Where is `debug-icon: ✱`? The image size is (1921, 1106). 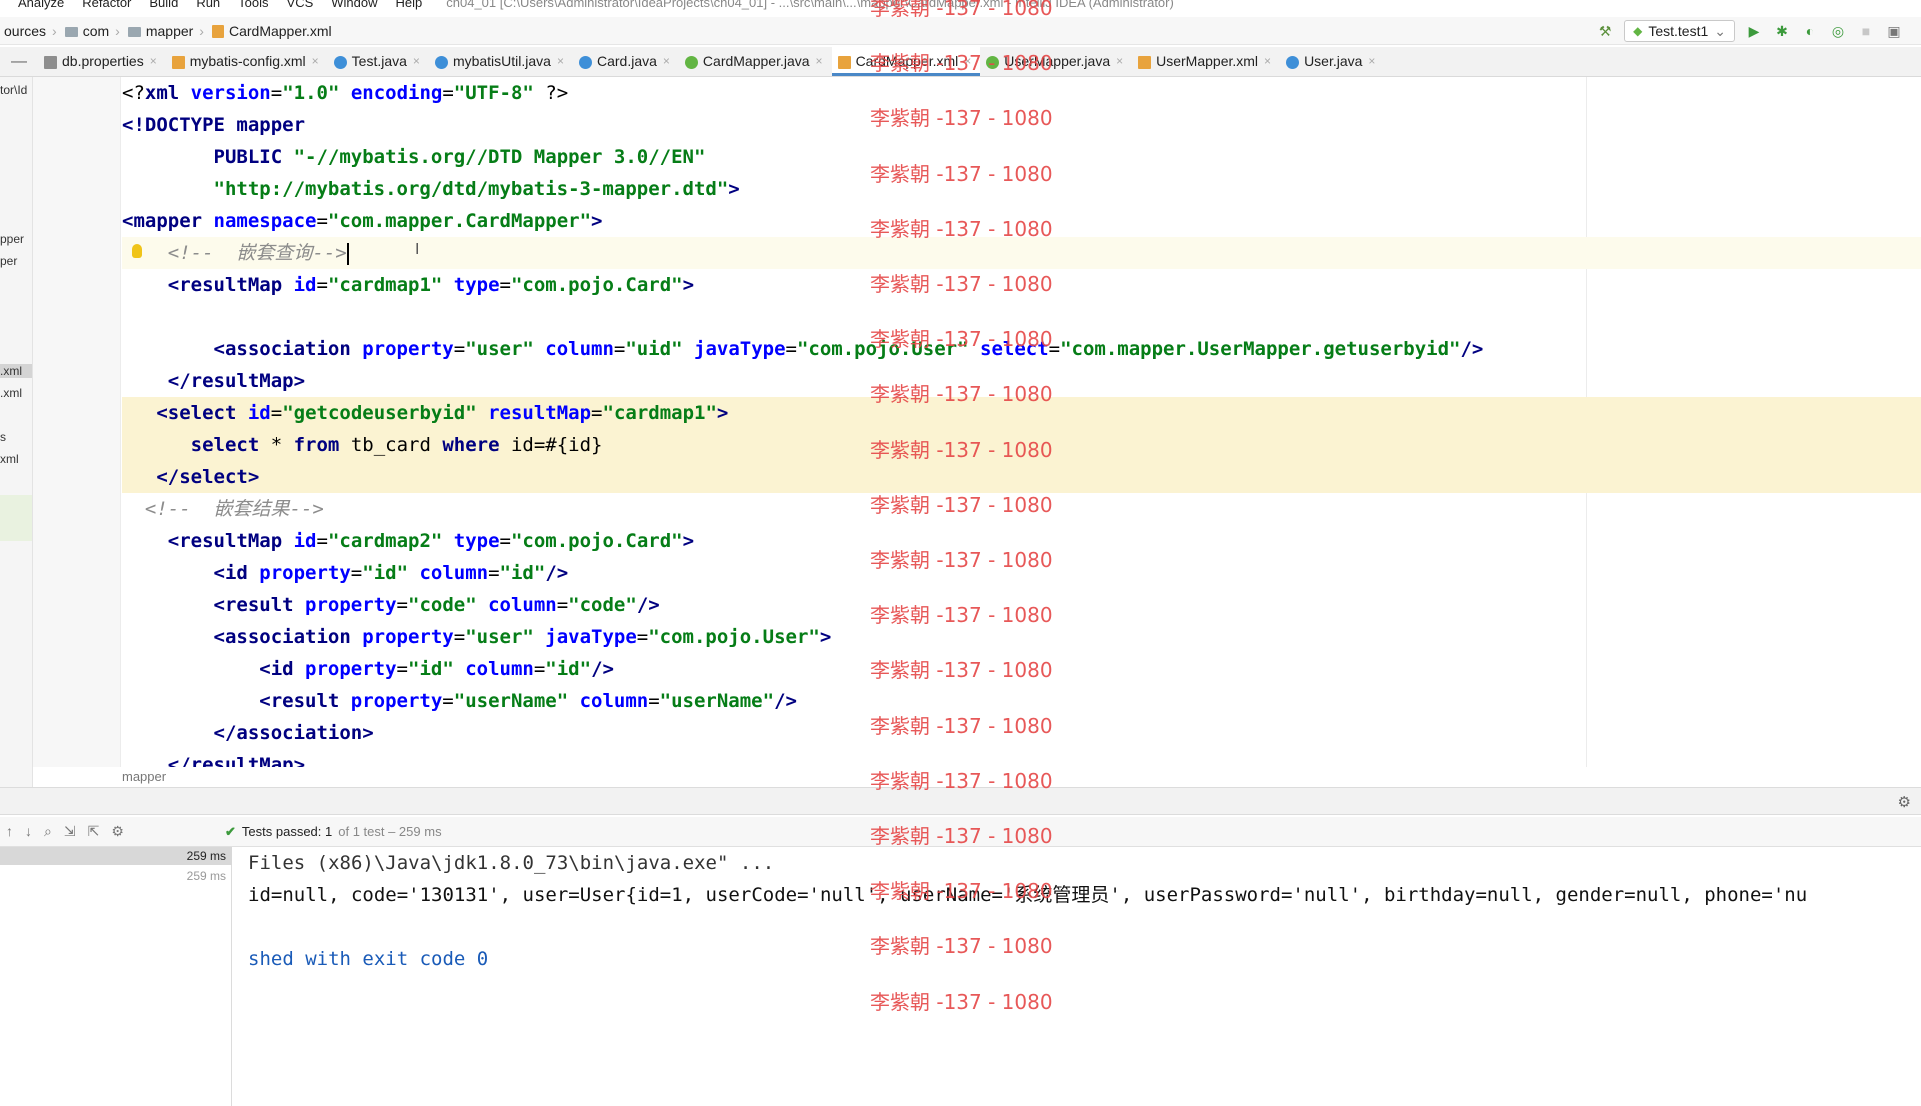
debug-icon: ✱ is located at coordinates (1782, 31).